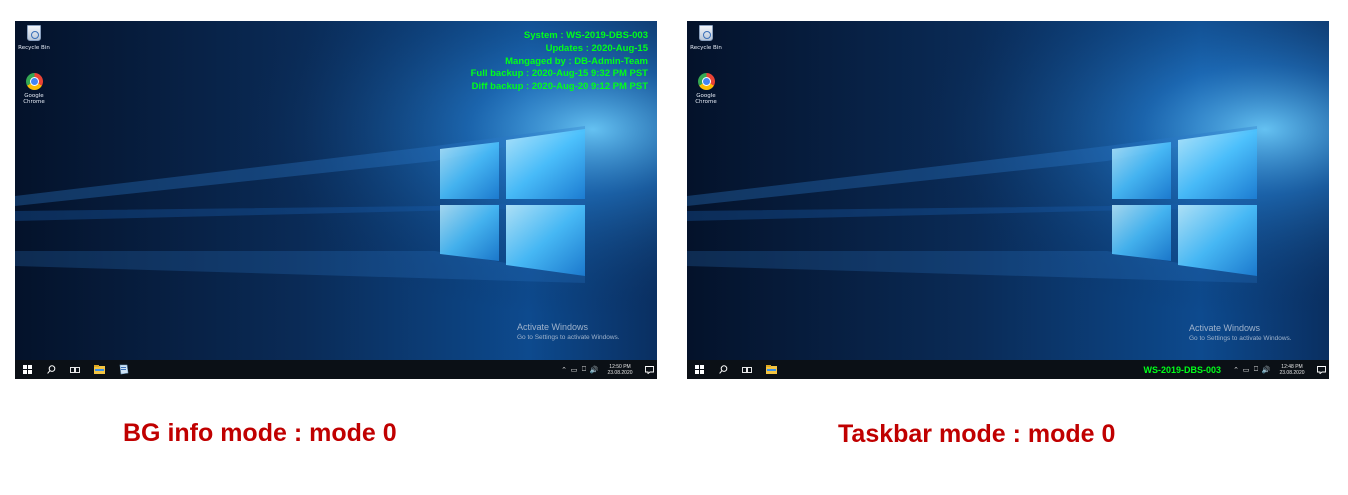 Image resolution: width=1348 pixels, height=495 pixels. What do you see at coordinates (1182, 369) in the screenshot?
I see `taskbar-system-name: WS-2019-DBS-003` at bounding box center [1182, 369].